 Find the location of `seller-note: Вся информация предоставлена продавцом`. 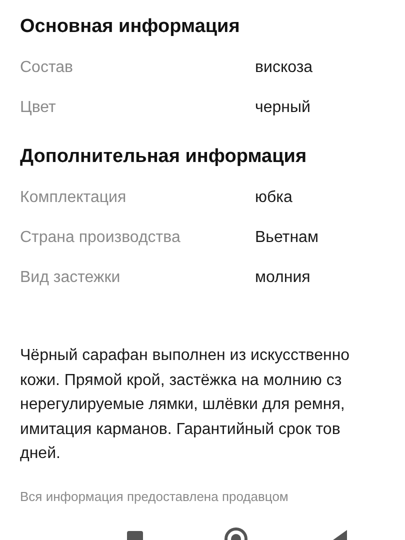

seller-note: Вся информация предоставлена продавцом is located at coordinates (154, 496).